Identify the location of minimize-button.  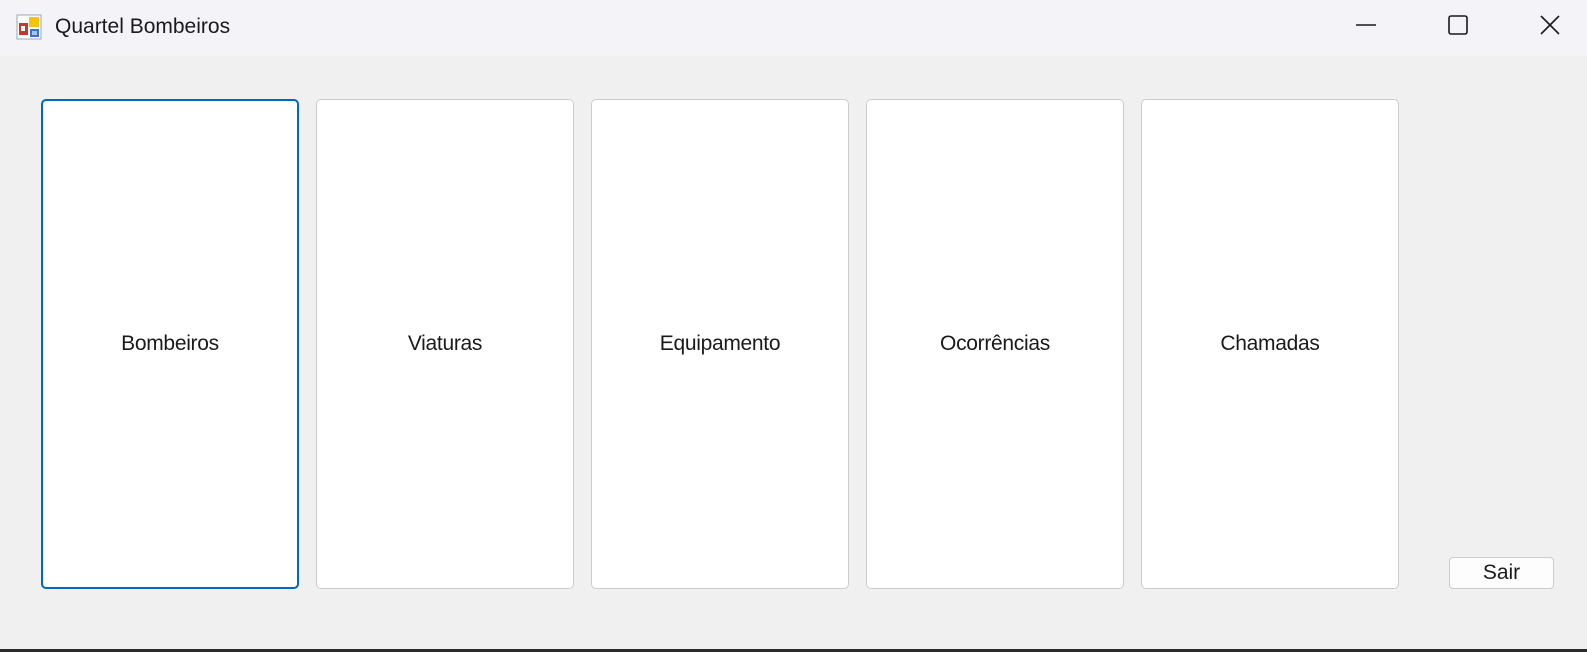
(1366, 25).